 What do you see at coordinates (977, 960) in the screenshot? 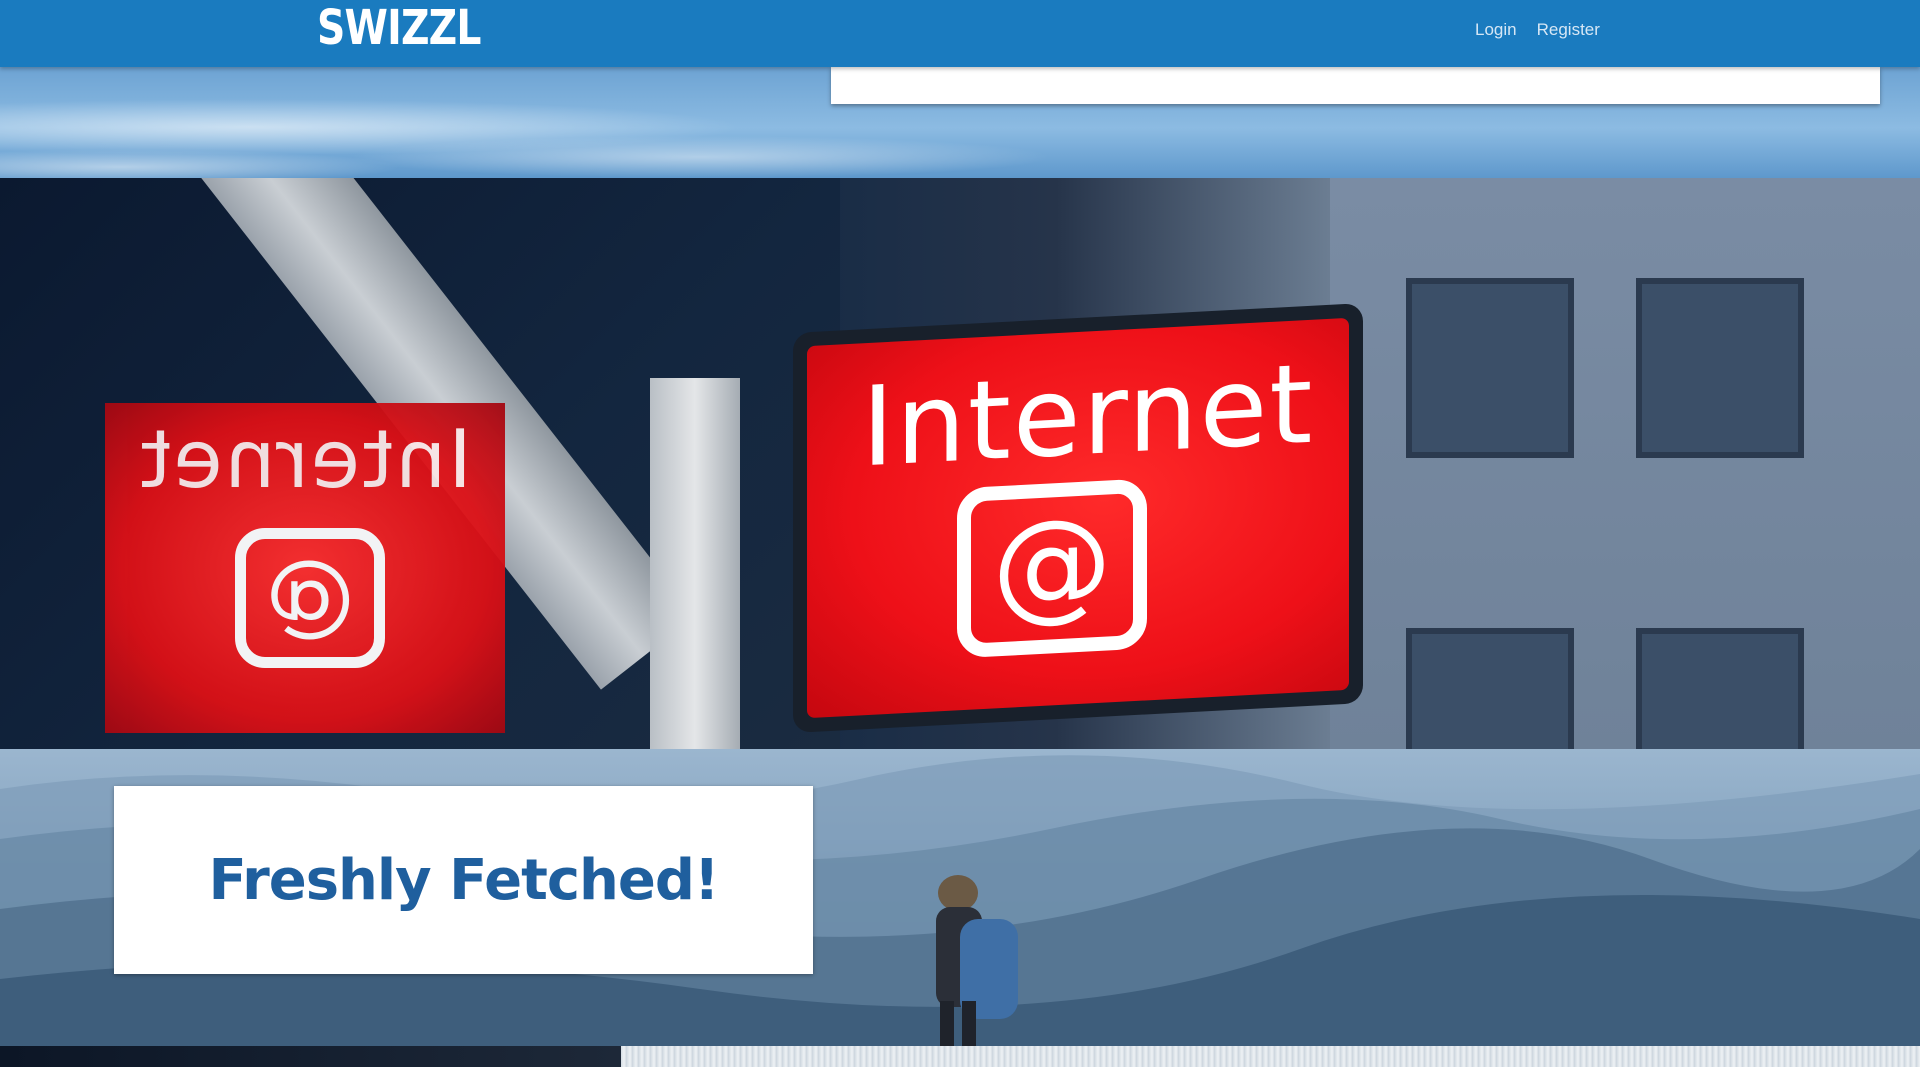
I see `hiker-figure` at bounding box center [977, 960].